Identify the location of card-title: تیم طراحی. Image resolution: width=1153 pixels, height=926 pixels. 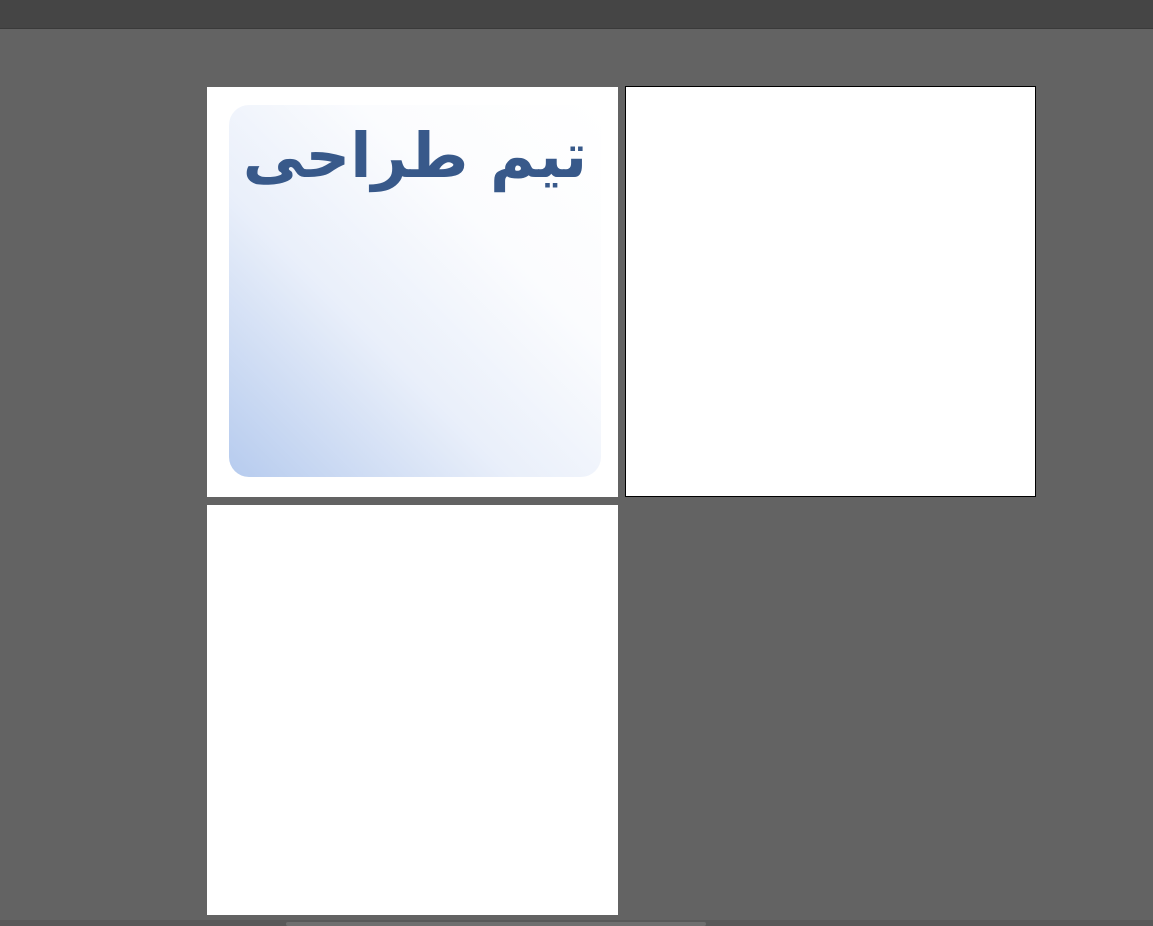
(415, 156).